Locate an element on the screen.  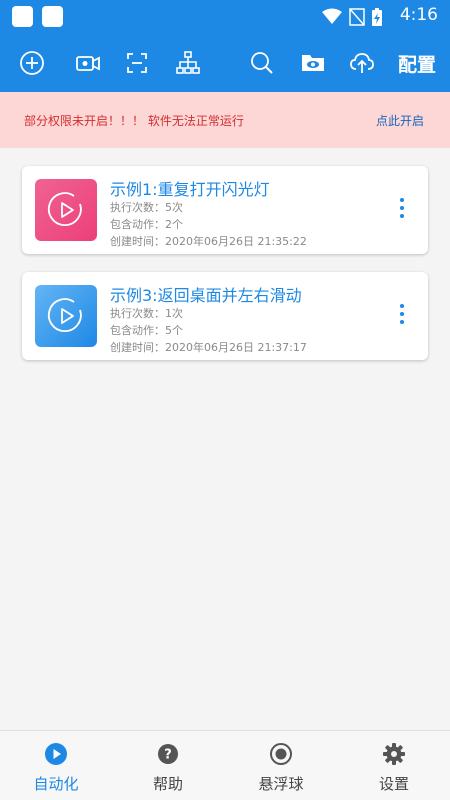
gear-icon is located at coordinates (394, 754).